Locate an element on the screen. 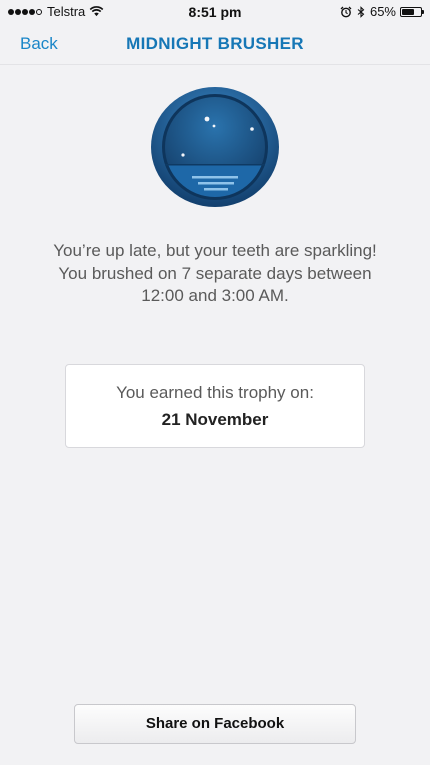 The image size is (430, 765). earned-label: You earned this trophy on: is located at coordinates (215, 392).